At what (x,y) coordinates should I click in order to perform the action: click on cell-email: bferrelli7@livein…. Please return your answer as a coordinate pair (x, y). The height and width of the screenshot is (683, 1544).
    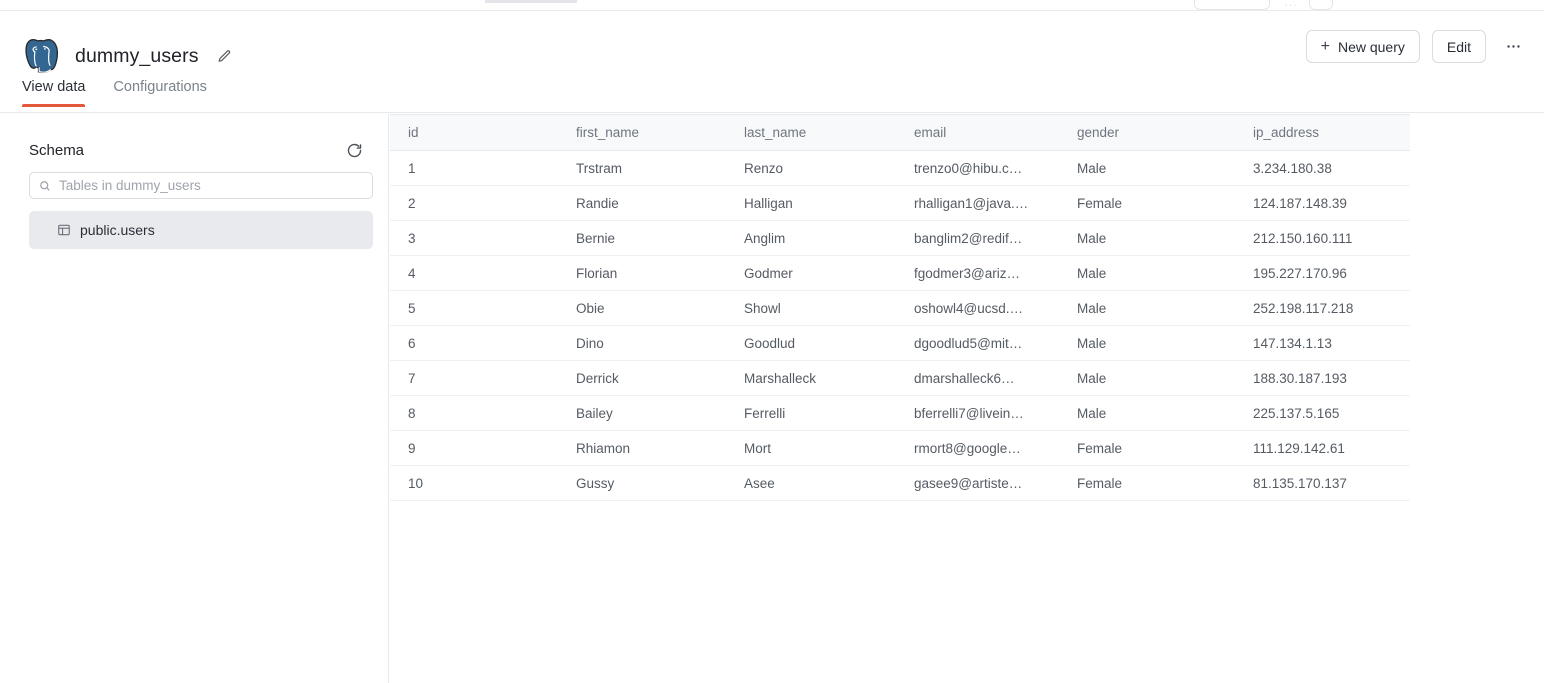
    Looking at the image, I should click on (977, 413).